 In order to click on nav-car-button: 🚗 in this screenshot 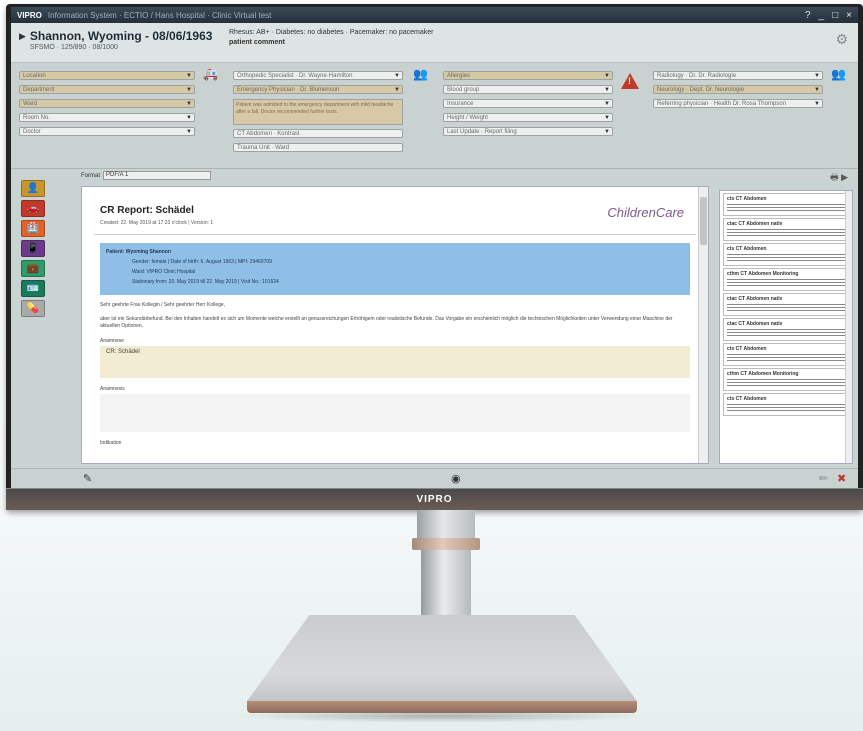, I will do `click(33, 208)`.